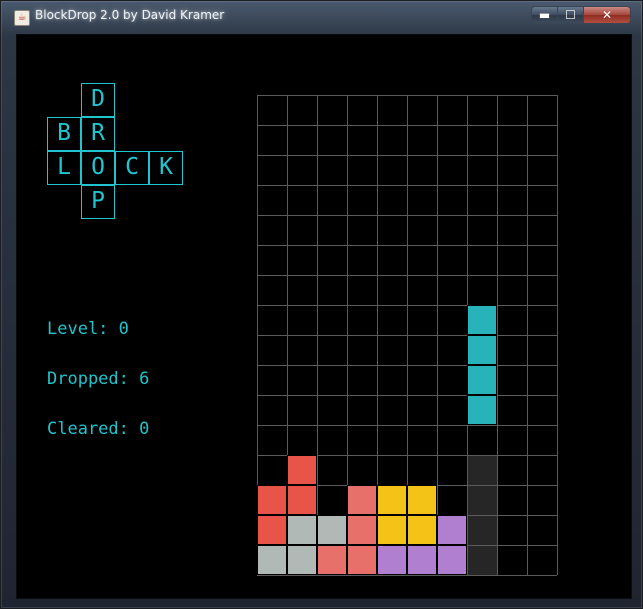  Describe the element at coordinates (88, 329) in the screenshot. I see `level-label: Level: 0` at that location.